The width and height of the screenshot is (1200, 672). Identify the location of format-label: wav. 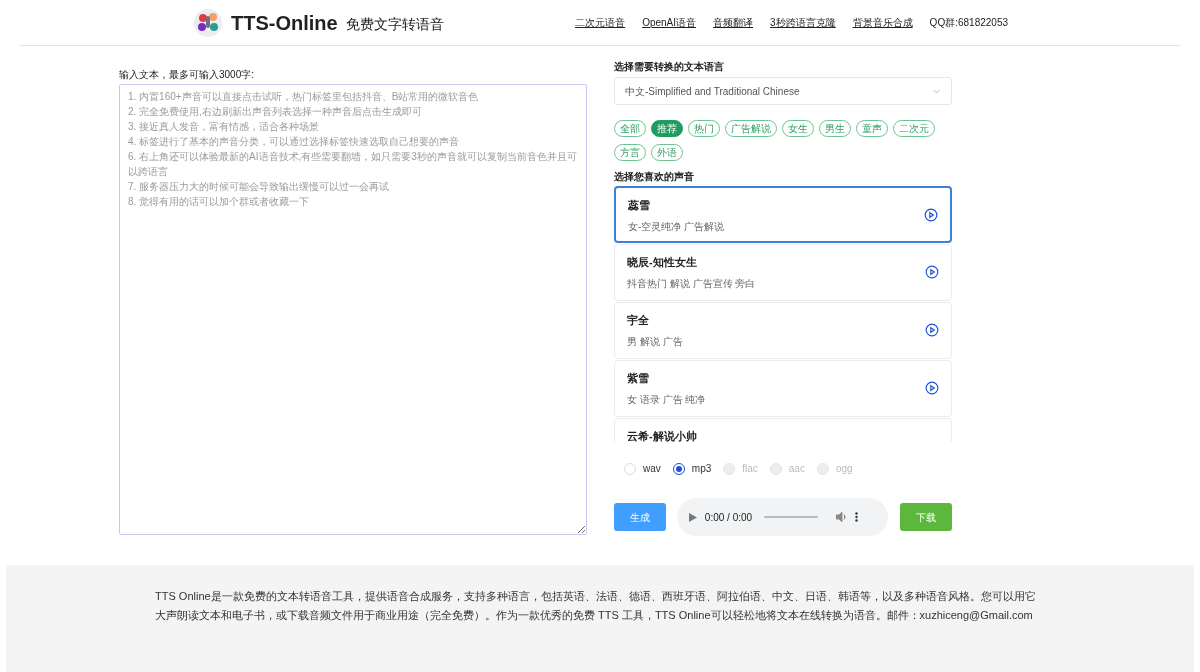
(652, 469).